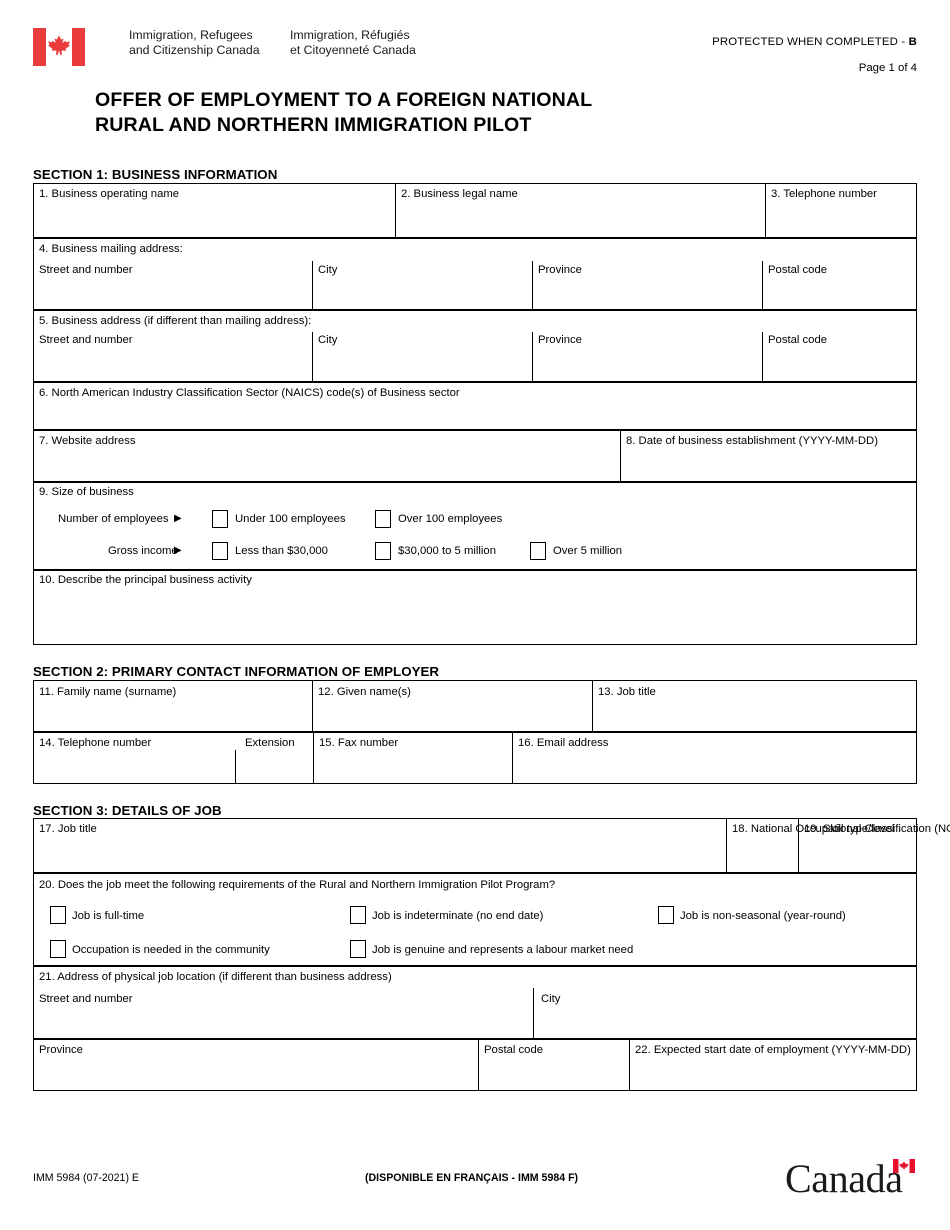 The width and height of the screenshot is (950, 1230). Describe the element at coordinates (912, 42) in the screenshot. I see `protected-class: B` at that location.